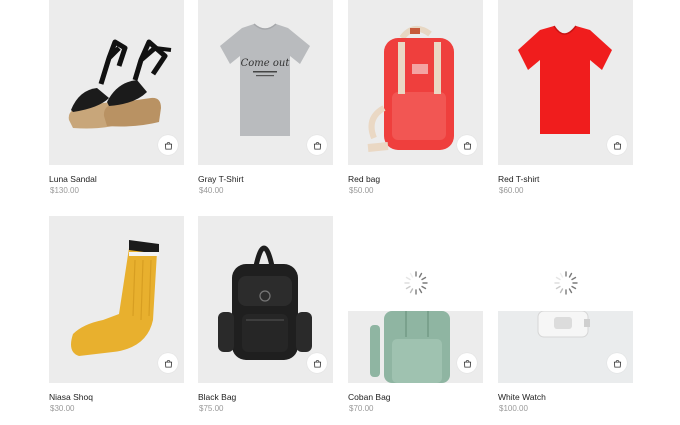 The width and height of the screenshot is (680, 425). I want to click on product-price: $75.00, so click(211, 408).